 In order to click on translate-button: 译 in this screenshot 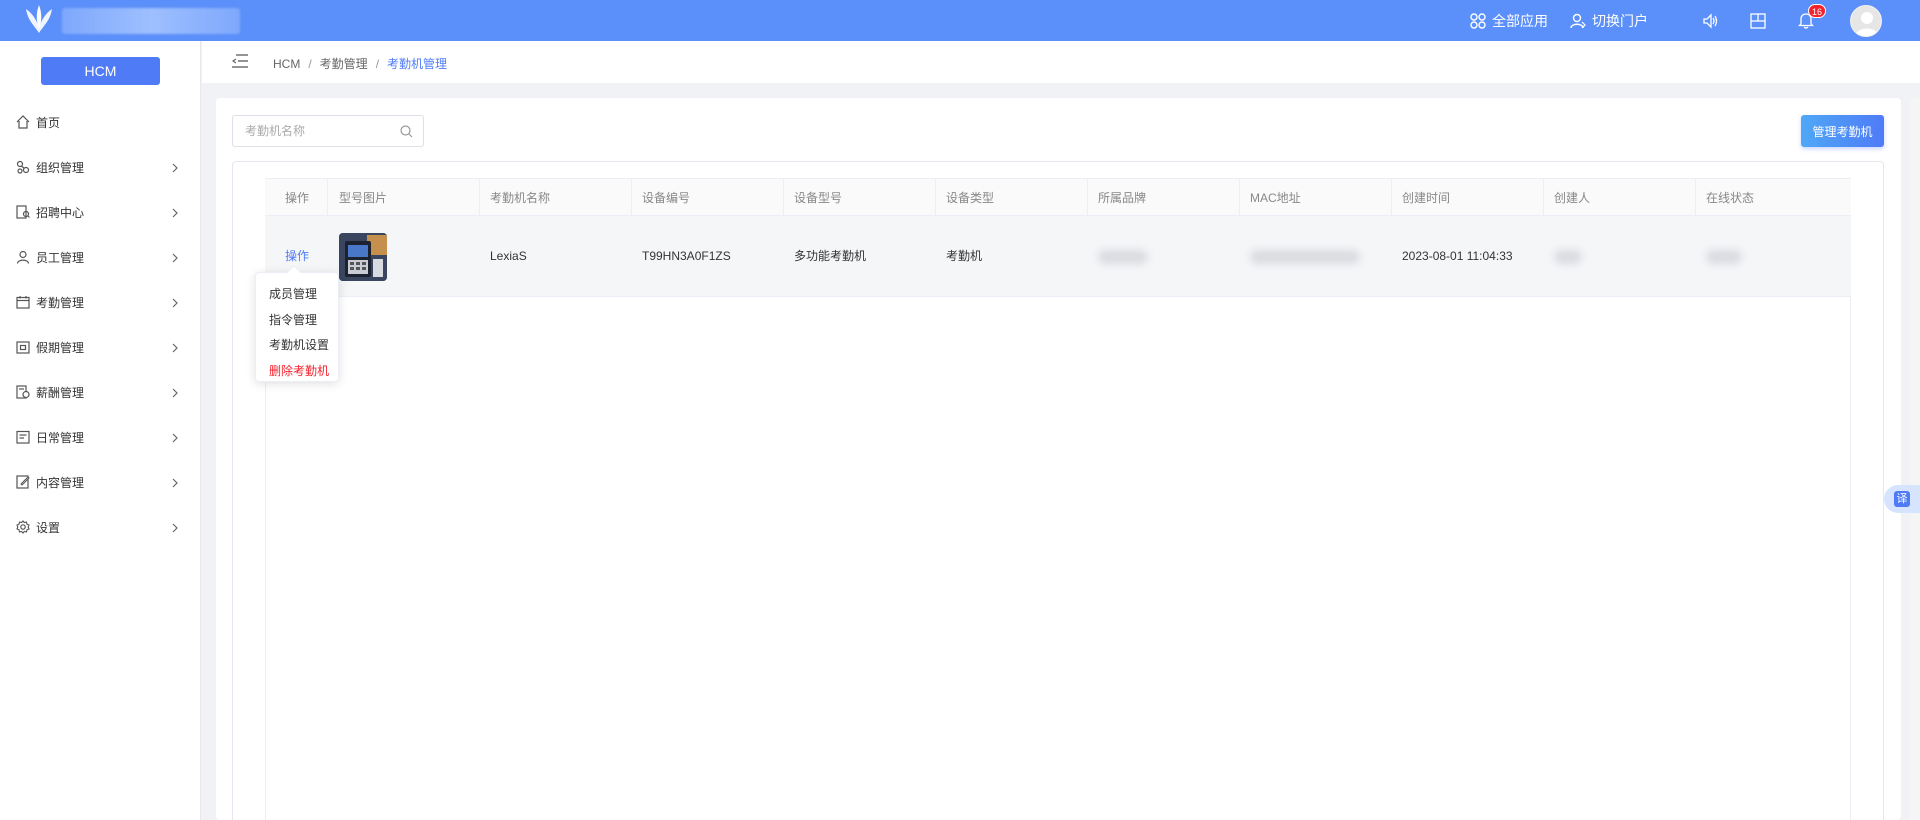, I will do `click(1902, 499)`.